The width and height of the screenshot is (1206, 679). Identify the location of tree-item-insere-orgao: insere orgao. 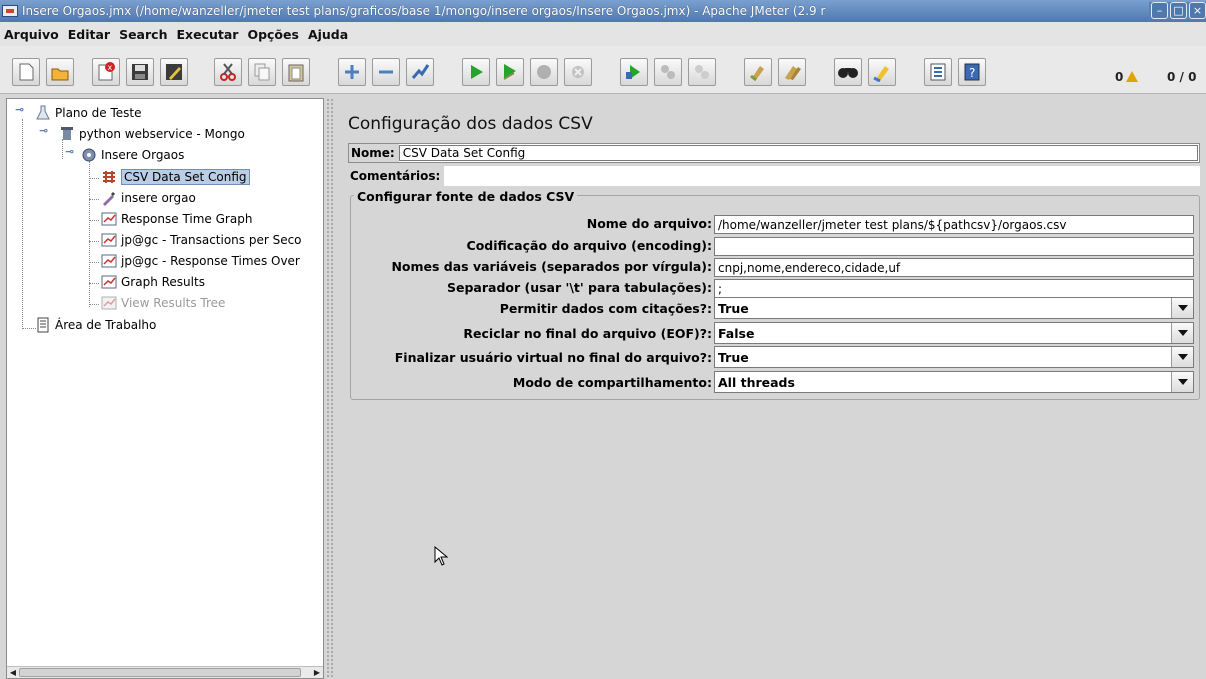
(148, 198).